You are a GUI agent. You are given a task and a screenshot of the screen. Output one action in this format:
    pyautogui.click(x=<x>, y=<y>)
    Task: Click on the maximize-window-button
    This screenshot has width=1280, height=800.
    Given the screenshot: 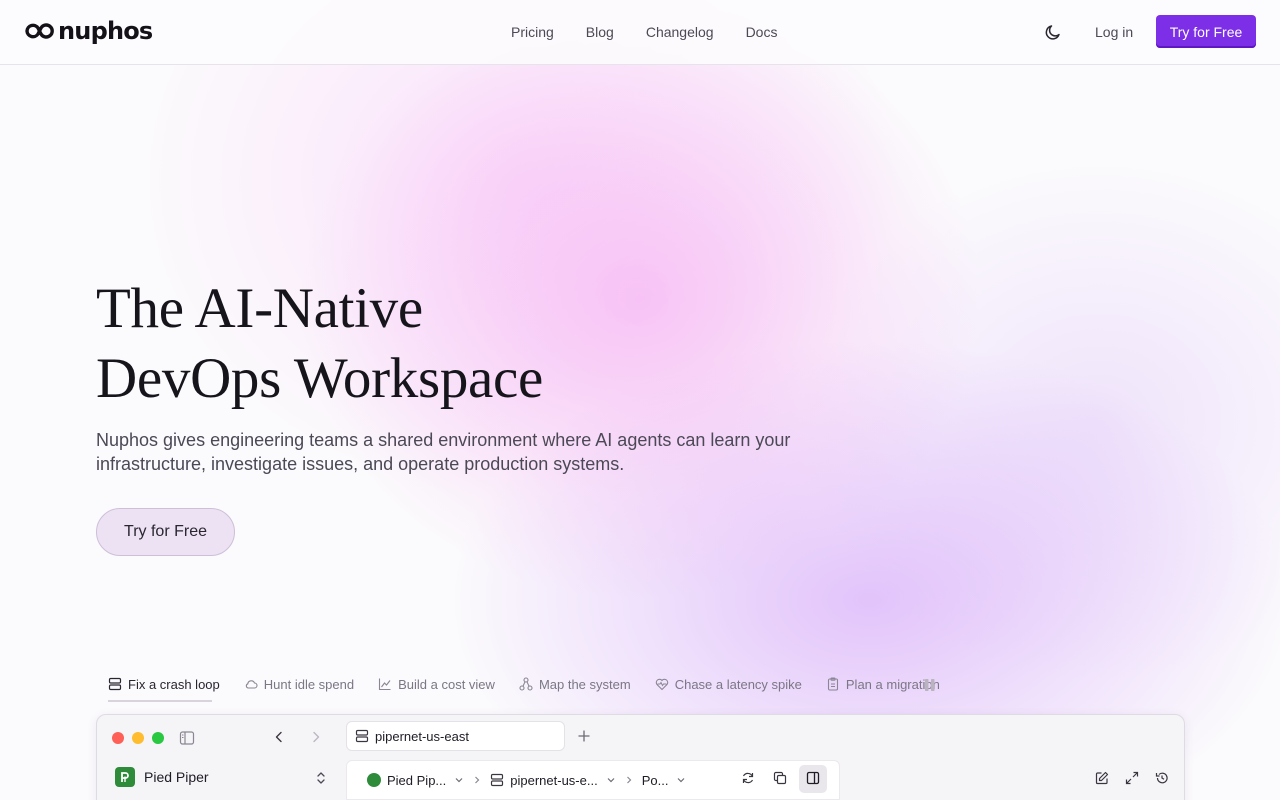 What is the action you would take?
    pyautogui.click(x=158, y=738)
    